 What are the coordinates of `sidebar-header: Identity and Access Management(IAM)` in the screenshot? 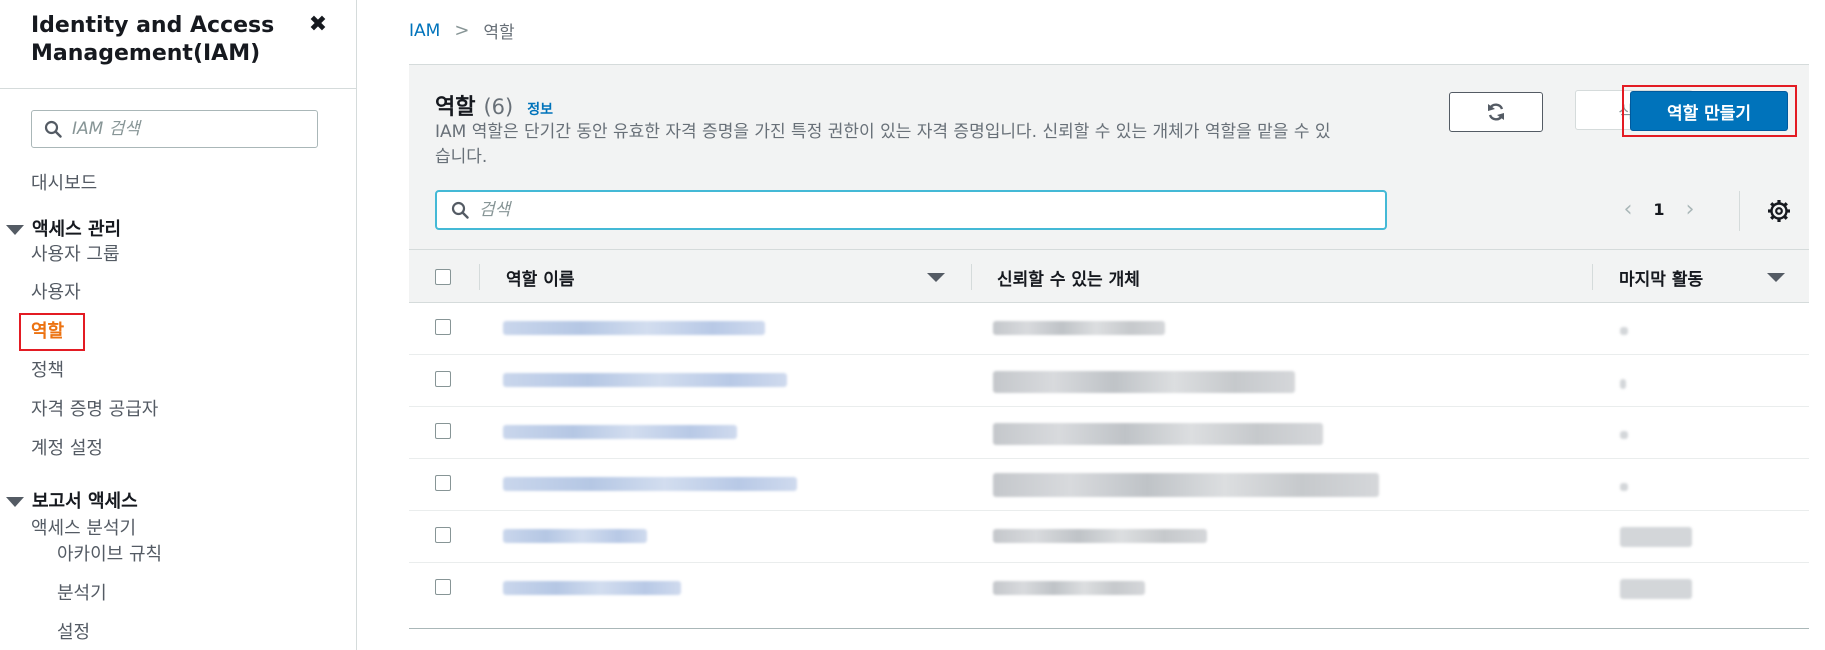 It's located at (181, 40).